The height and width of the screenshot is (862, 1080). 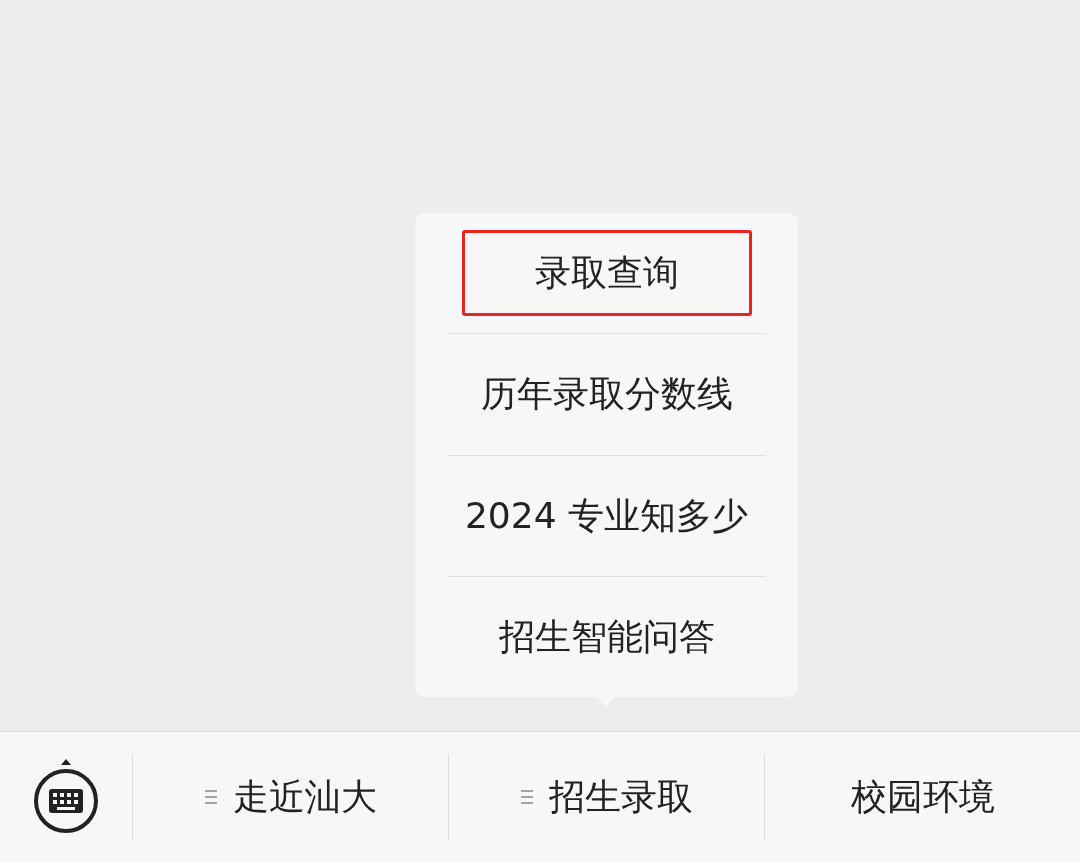 I want to click on menu-tab: 校园环境, so click(x=922, y=797).